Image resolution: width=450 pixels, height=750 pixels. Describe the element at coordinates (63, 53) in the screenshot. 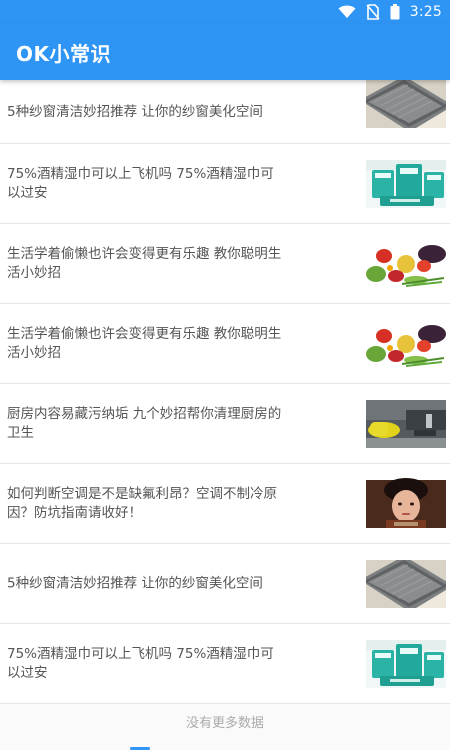

I see `app-title: OK小常识` at that location.